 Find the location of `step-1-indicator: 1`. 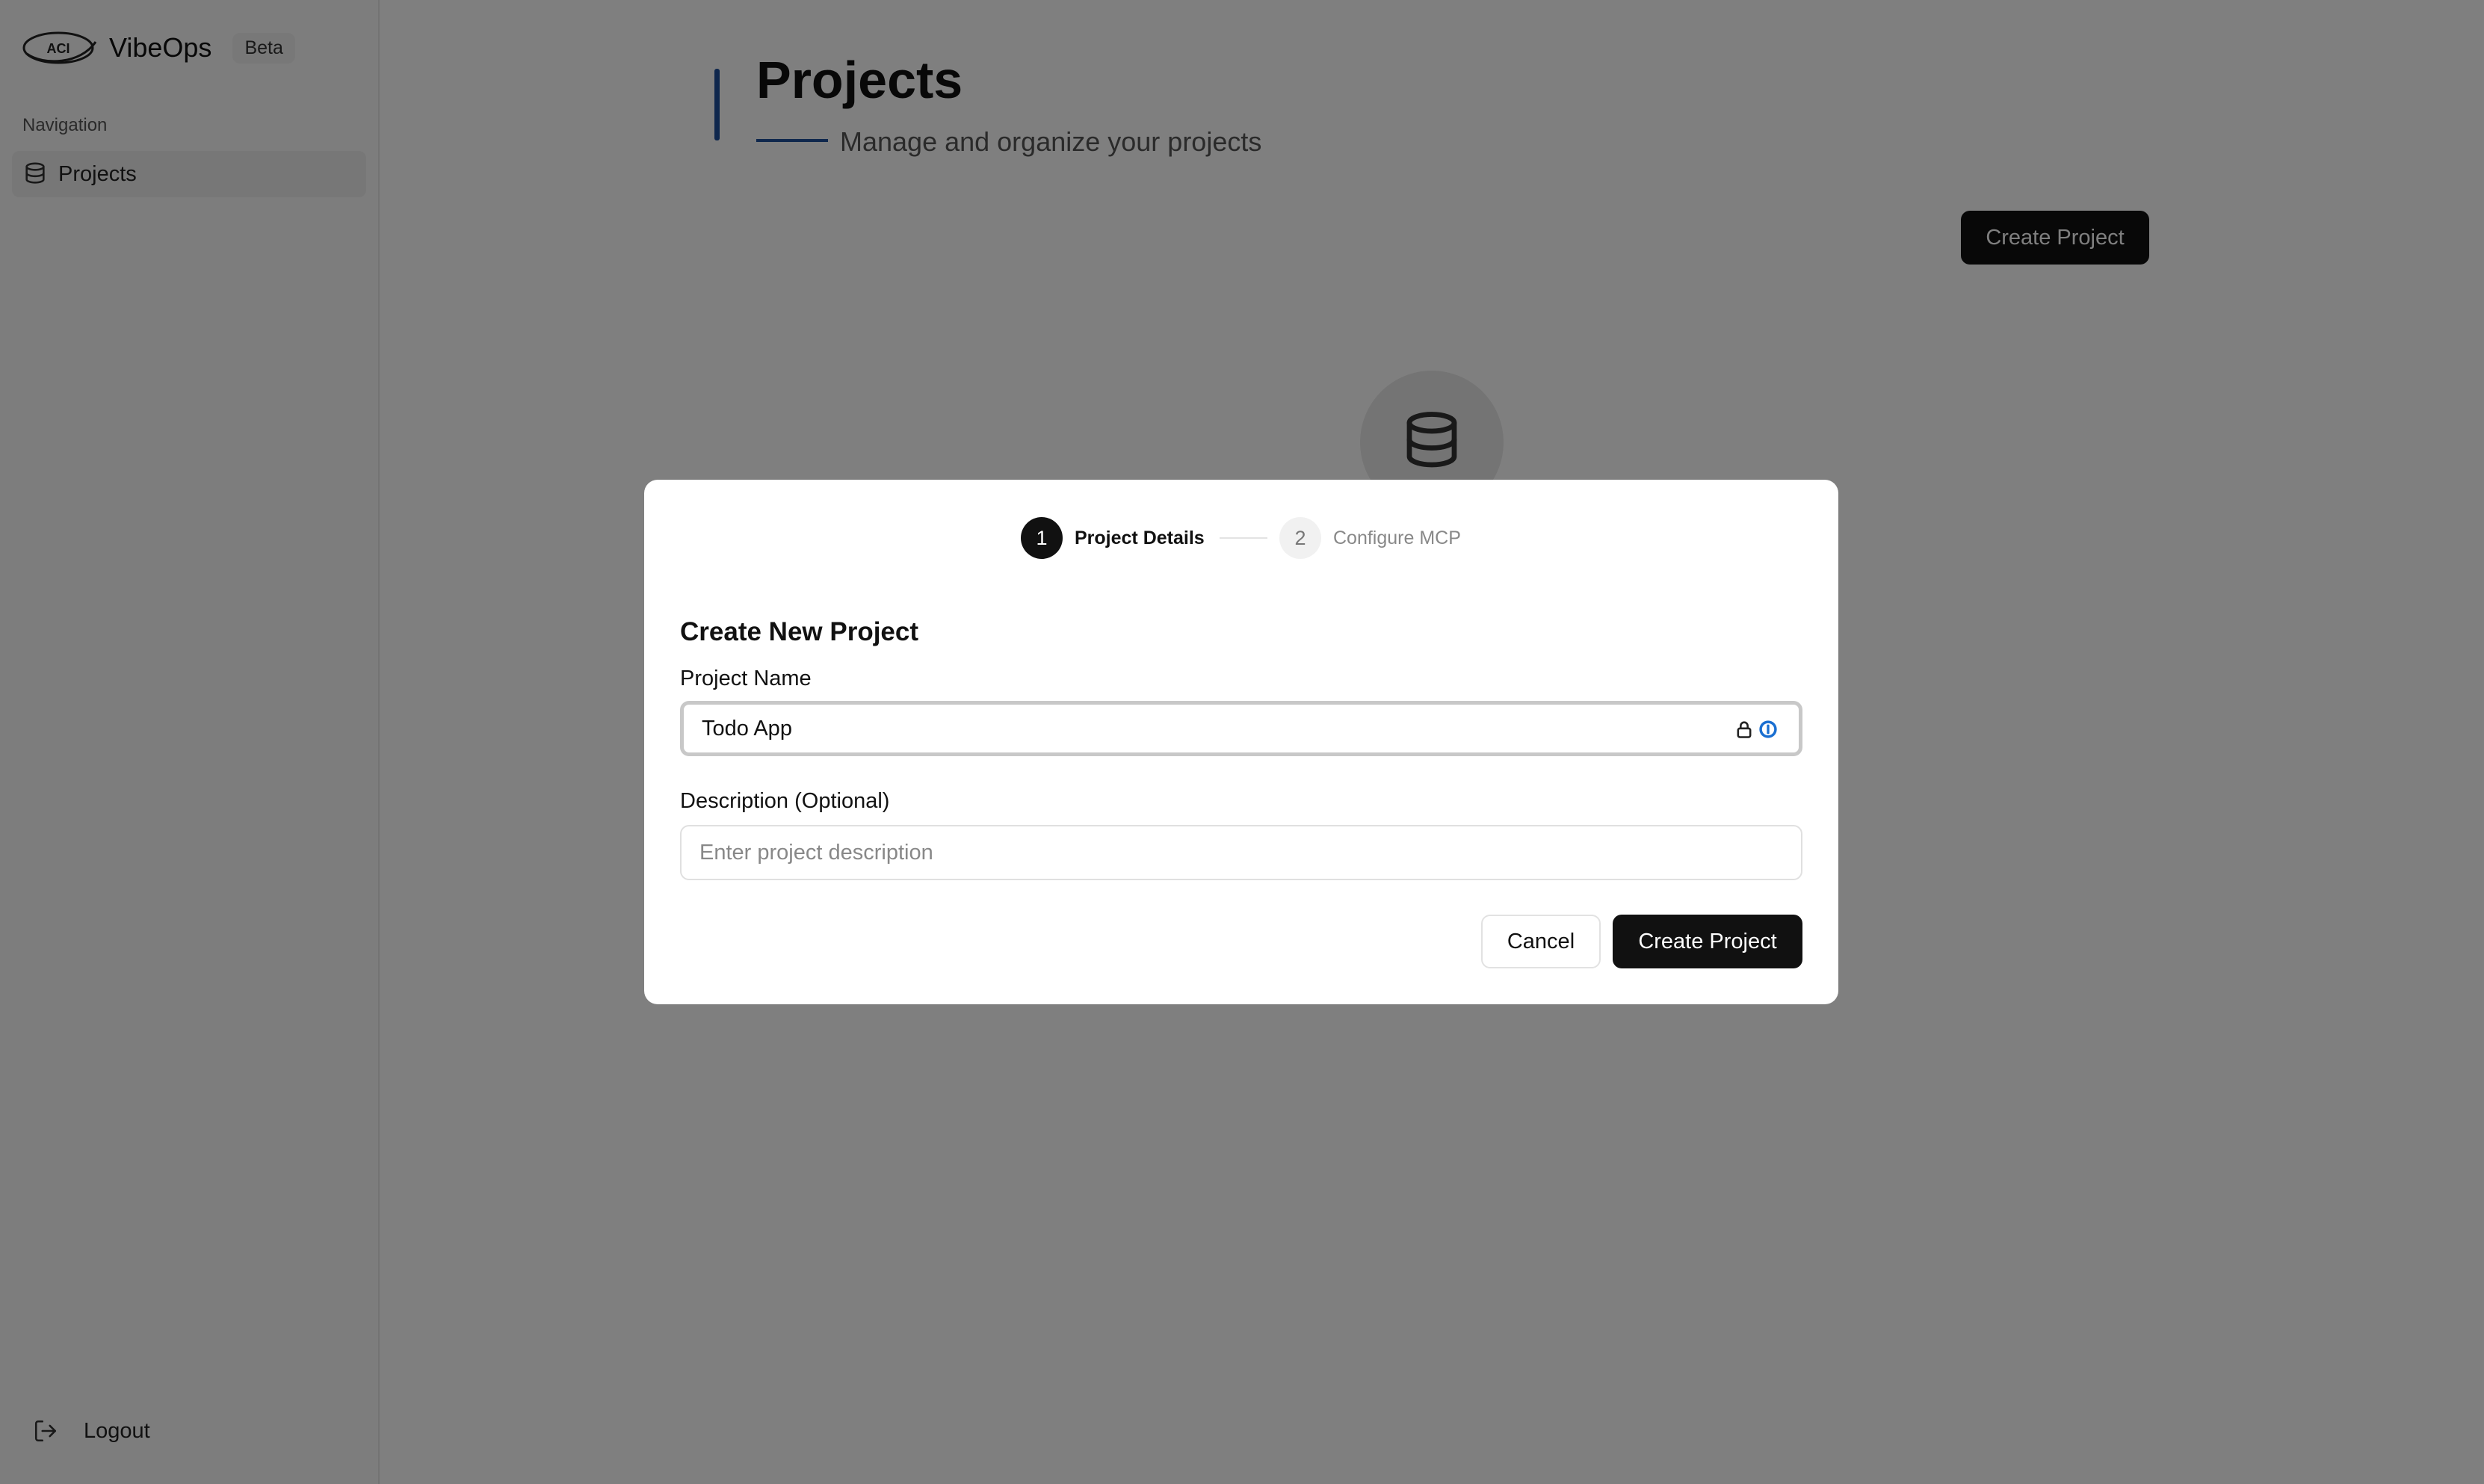

step-1-indicator: 1 is located at coordinates (1042, 538).